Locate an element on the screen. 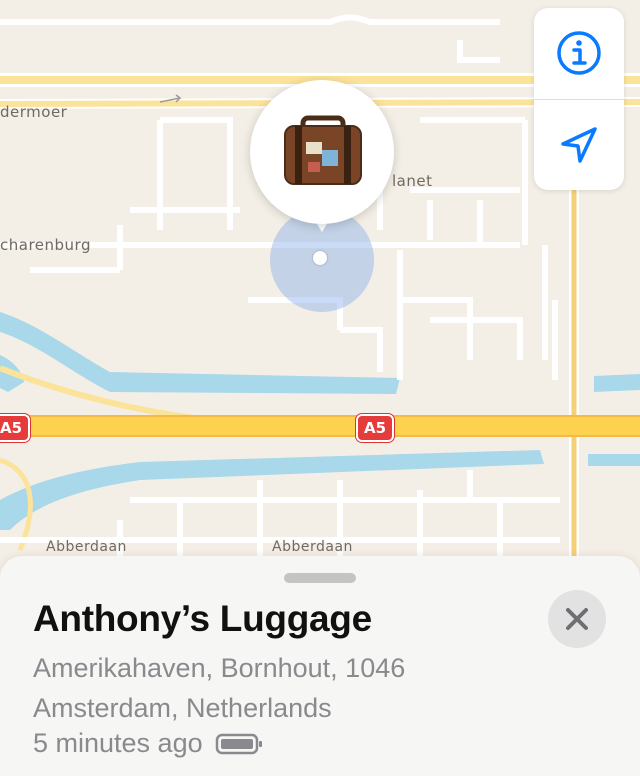 The height and width of the screenshot is (776, 640). address-line-2: Amsterdam, Netherlands is located at coordinates (182, 708).